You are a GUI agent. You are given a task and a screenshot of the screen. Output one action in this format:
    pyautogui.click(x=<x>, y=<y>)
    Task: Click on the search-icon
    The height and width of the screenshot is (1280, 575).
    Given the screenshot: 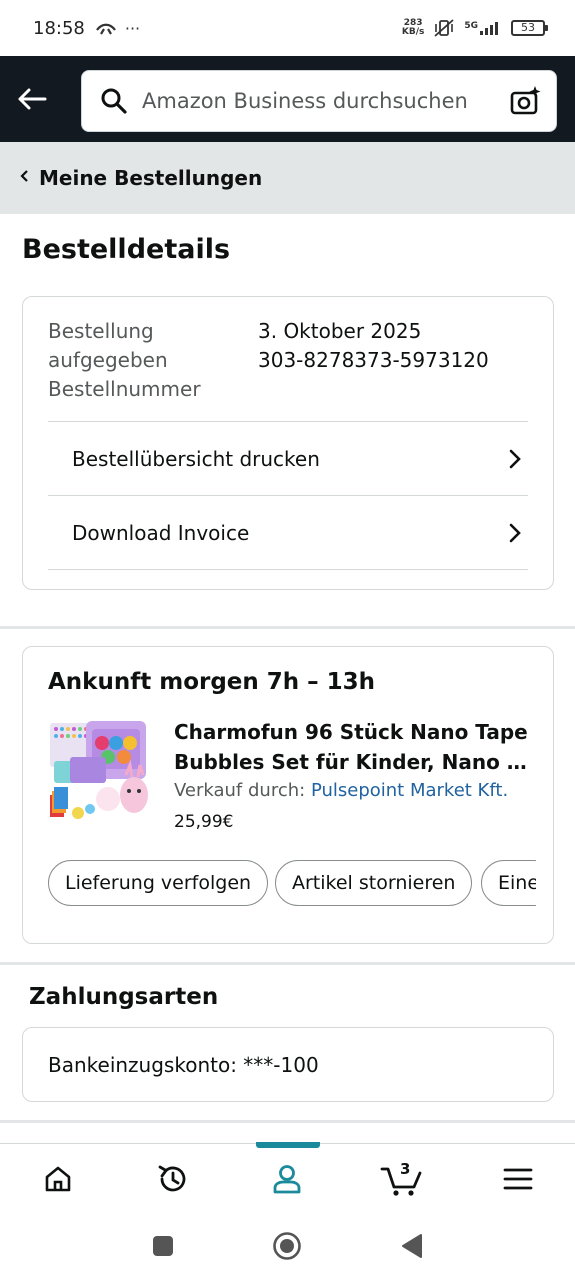 What is the action you would take?
    pyautogui.click(x=114, y=101)
    